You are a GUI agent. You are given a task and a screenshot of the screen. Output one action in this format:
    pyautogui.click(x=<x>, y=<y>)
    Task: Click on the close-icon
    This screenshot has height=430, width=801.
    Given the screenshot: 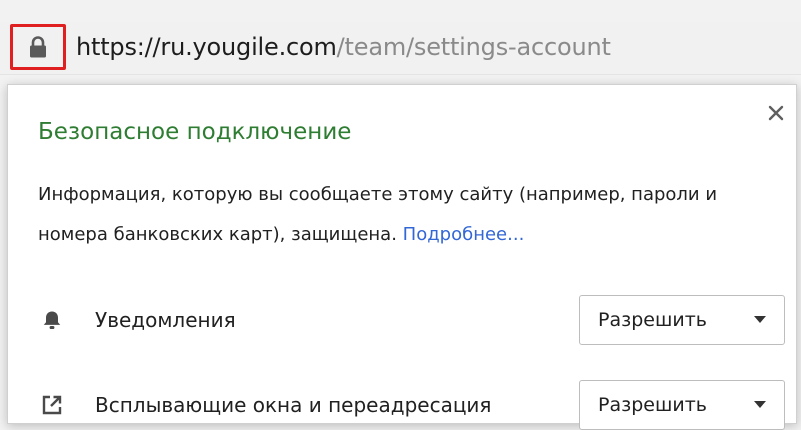 What is the action you would take?
    pyautogui.click(x=776, y=113)
    